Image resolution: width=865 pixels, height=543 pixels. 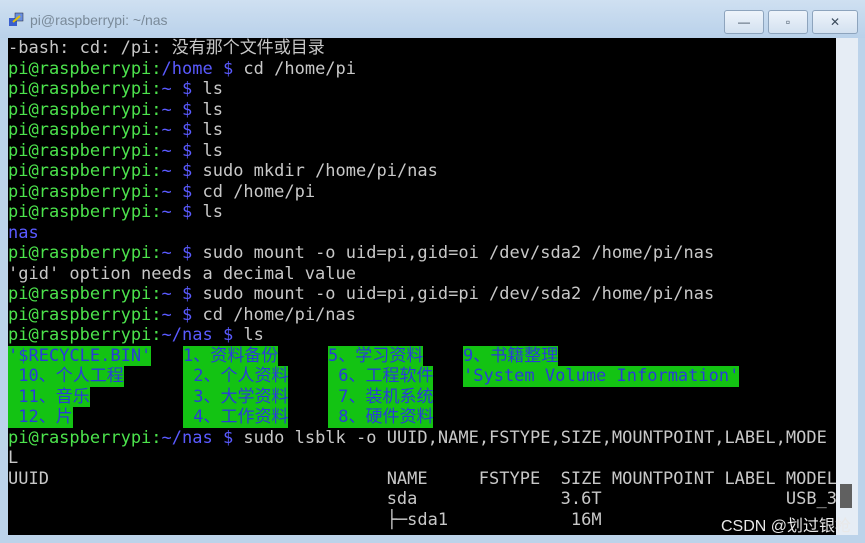 I want to click on ls-row: 11、音乐 3、大学资料 7、装机系统, so click(x=422, y=396).